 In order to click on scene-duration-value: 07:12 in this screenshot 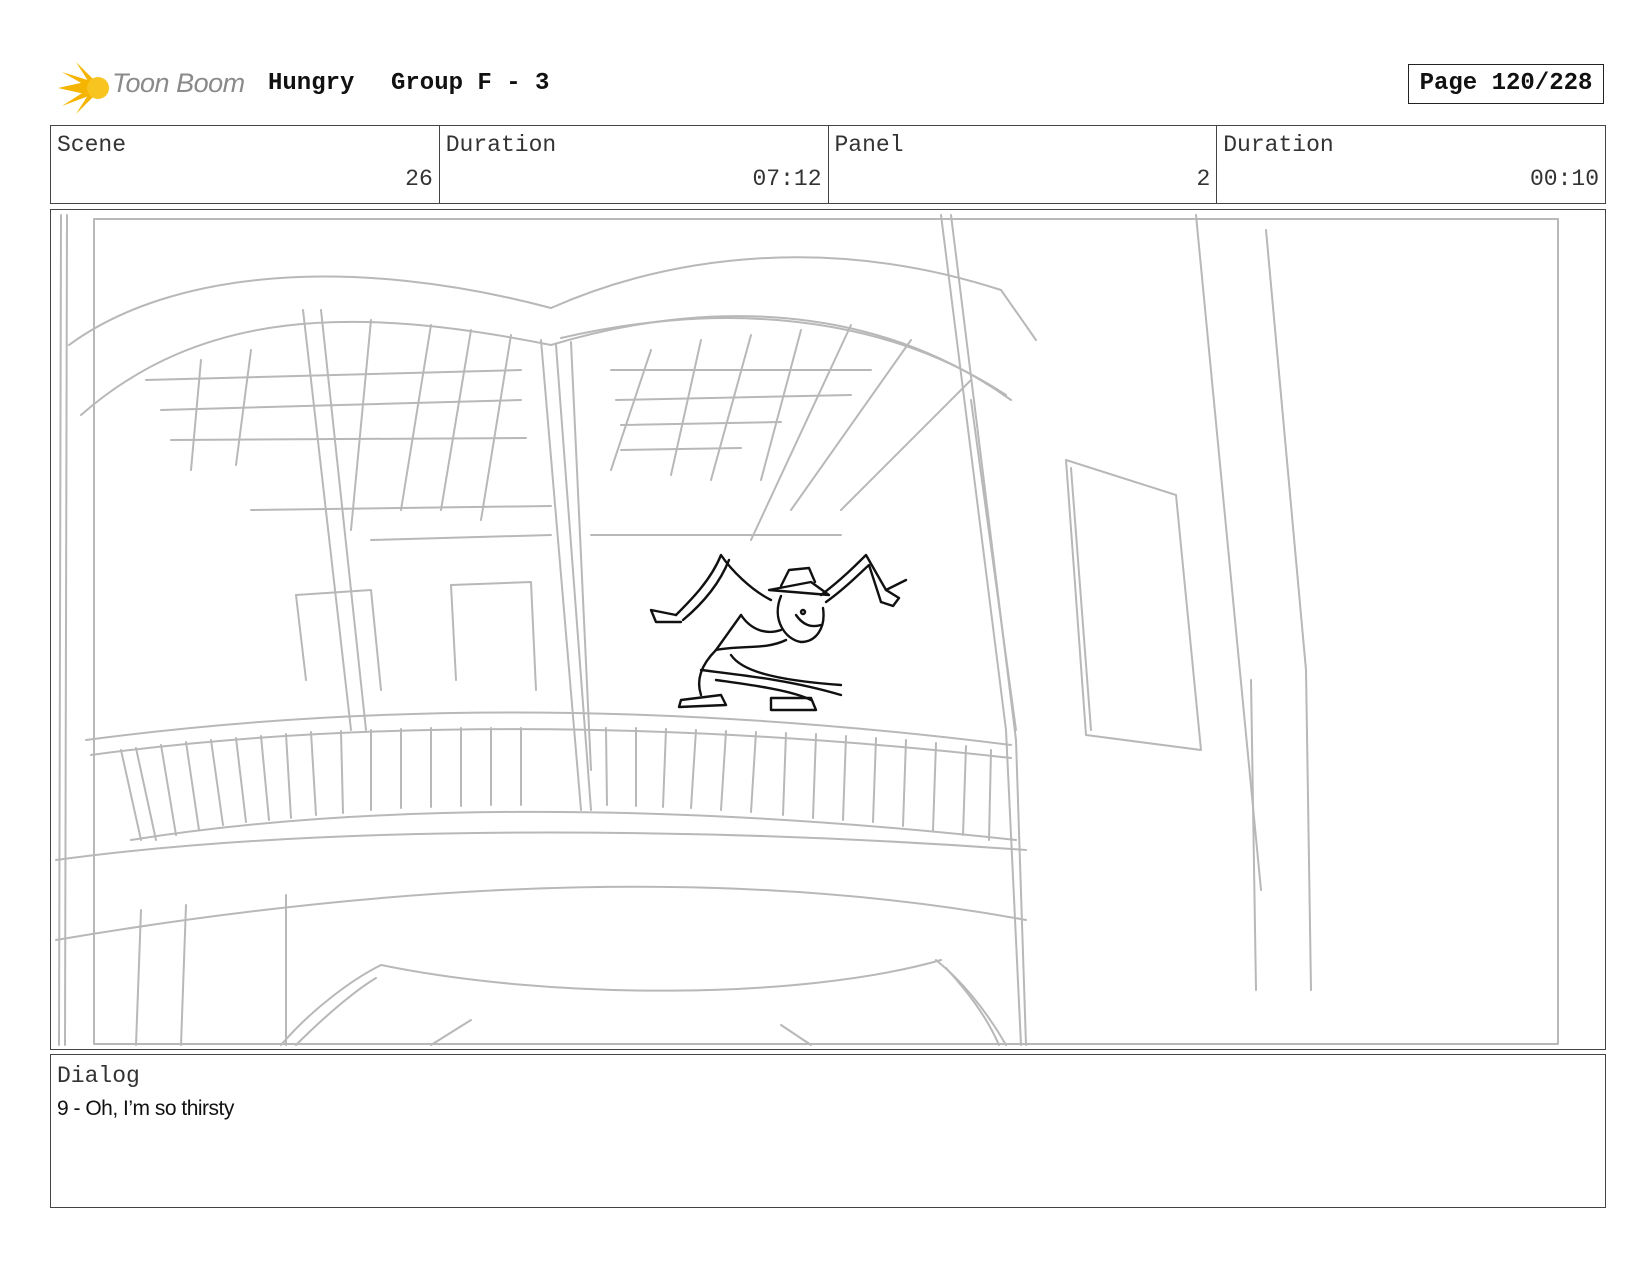, I will do `click(787, 179)`.